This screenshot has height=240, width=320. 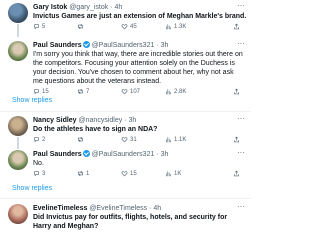 I want to click on tweet-header: Nancy Sidley @nancysidley · 3h, so click(x=84, y=120).